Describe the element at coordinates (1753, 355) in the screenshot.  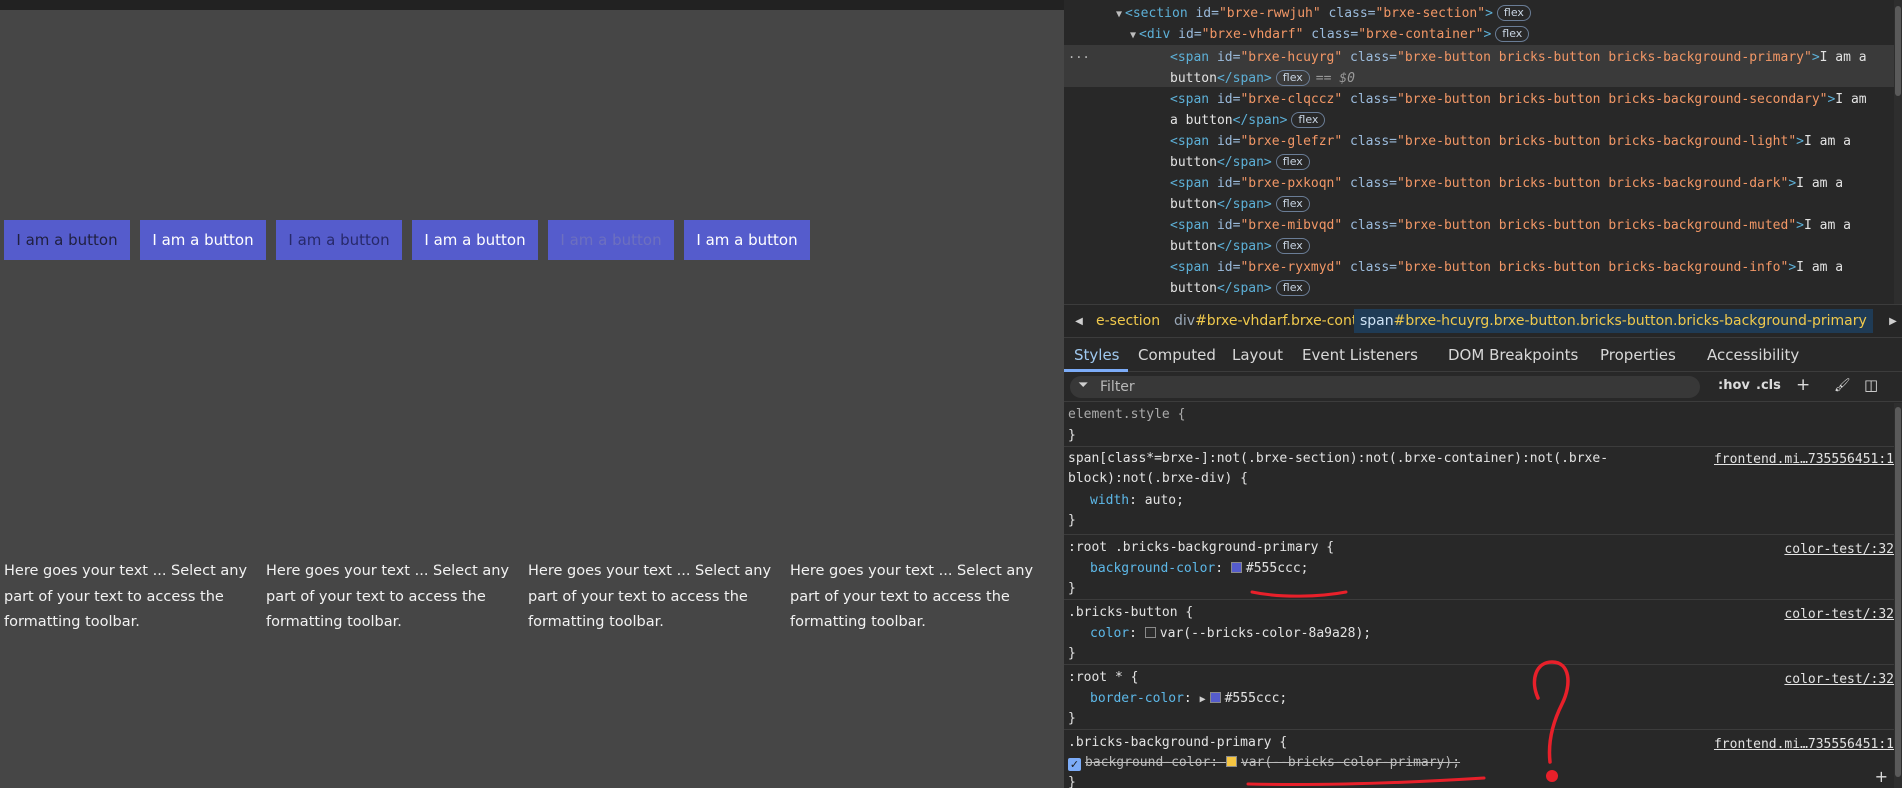
I see `tab-accessibility: Accessibility` at that location.